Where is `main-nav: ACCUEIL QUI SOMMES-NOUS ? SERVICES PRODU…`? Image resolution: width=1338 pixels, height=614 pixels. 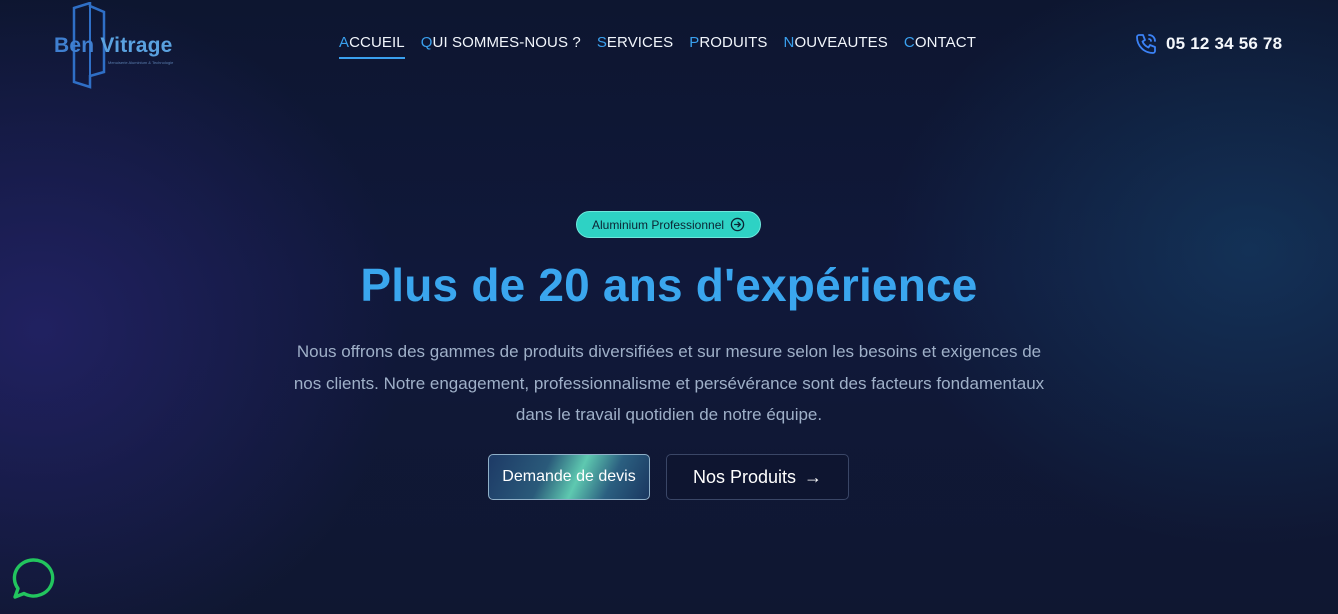
main-nav: ACCUEIL QUI SOMMES-NOUS ? SERVICES PRODU… is located at coordinates (657, 46).